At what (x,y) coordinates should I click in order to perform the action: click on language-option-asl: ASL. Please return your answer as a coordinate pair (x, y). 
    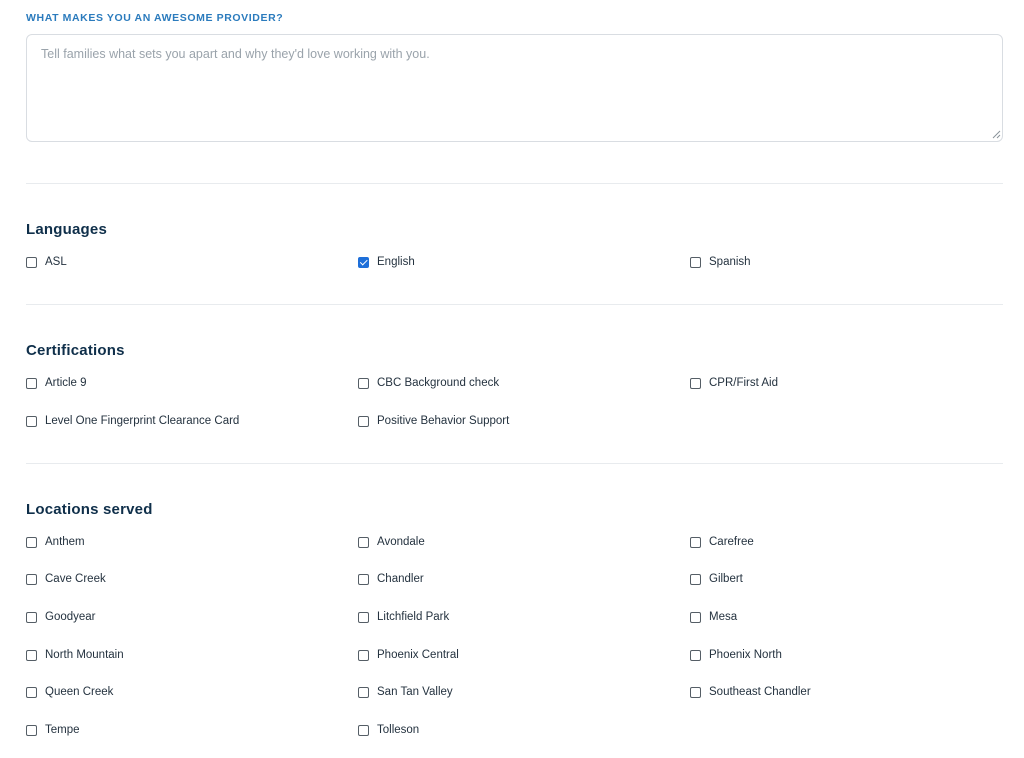
    Looking at the image, I should click on (46, 262).